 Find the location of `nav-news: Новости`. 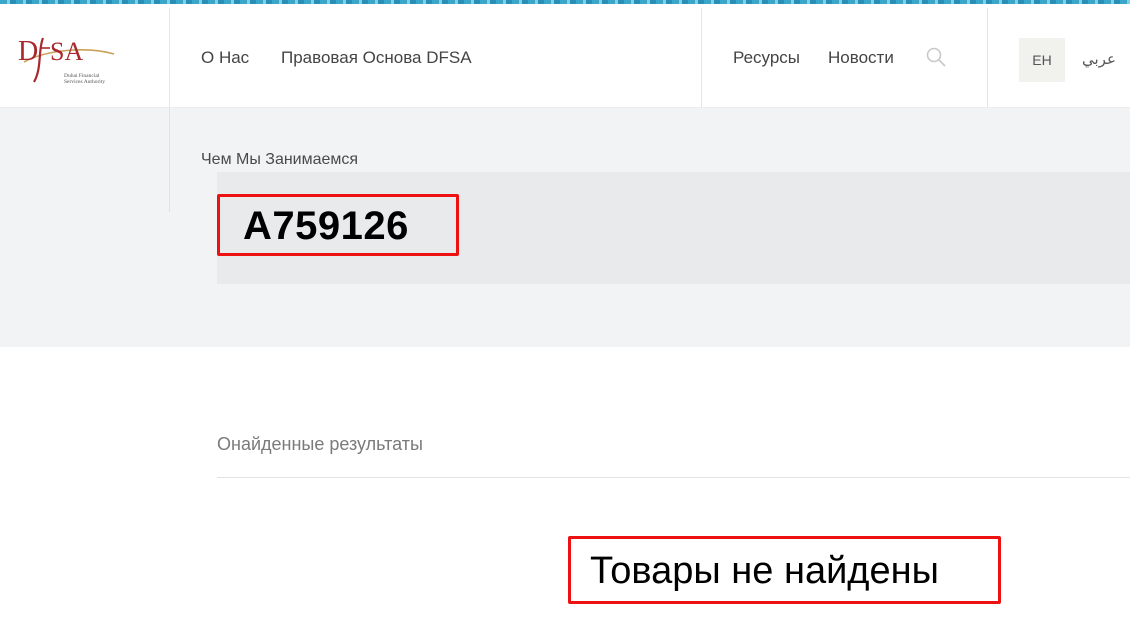

nav-news: Новости is located at coordinates (861, 58).